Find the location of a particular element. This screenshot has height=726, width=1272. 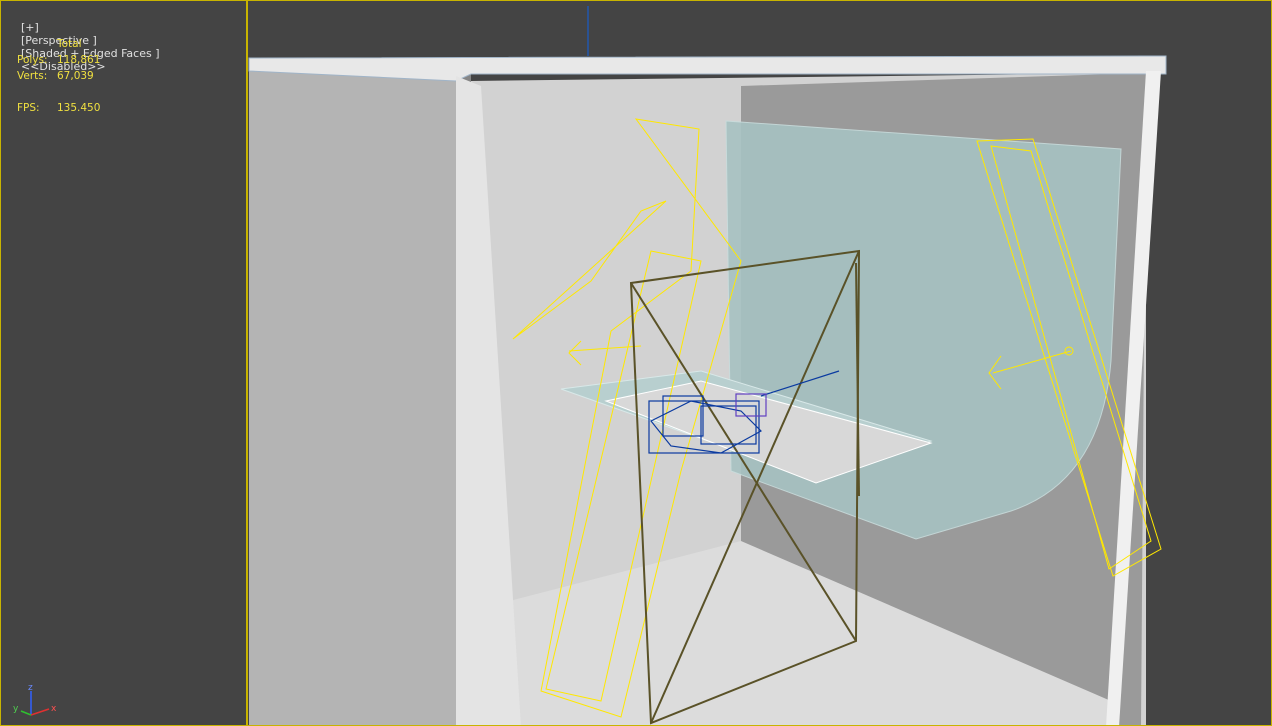

polys-label: Polys: is located at coordinates (32, 60).